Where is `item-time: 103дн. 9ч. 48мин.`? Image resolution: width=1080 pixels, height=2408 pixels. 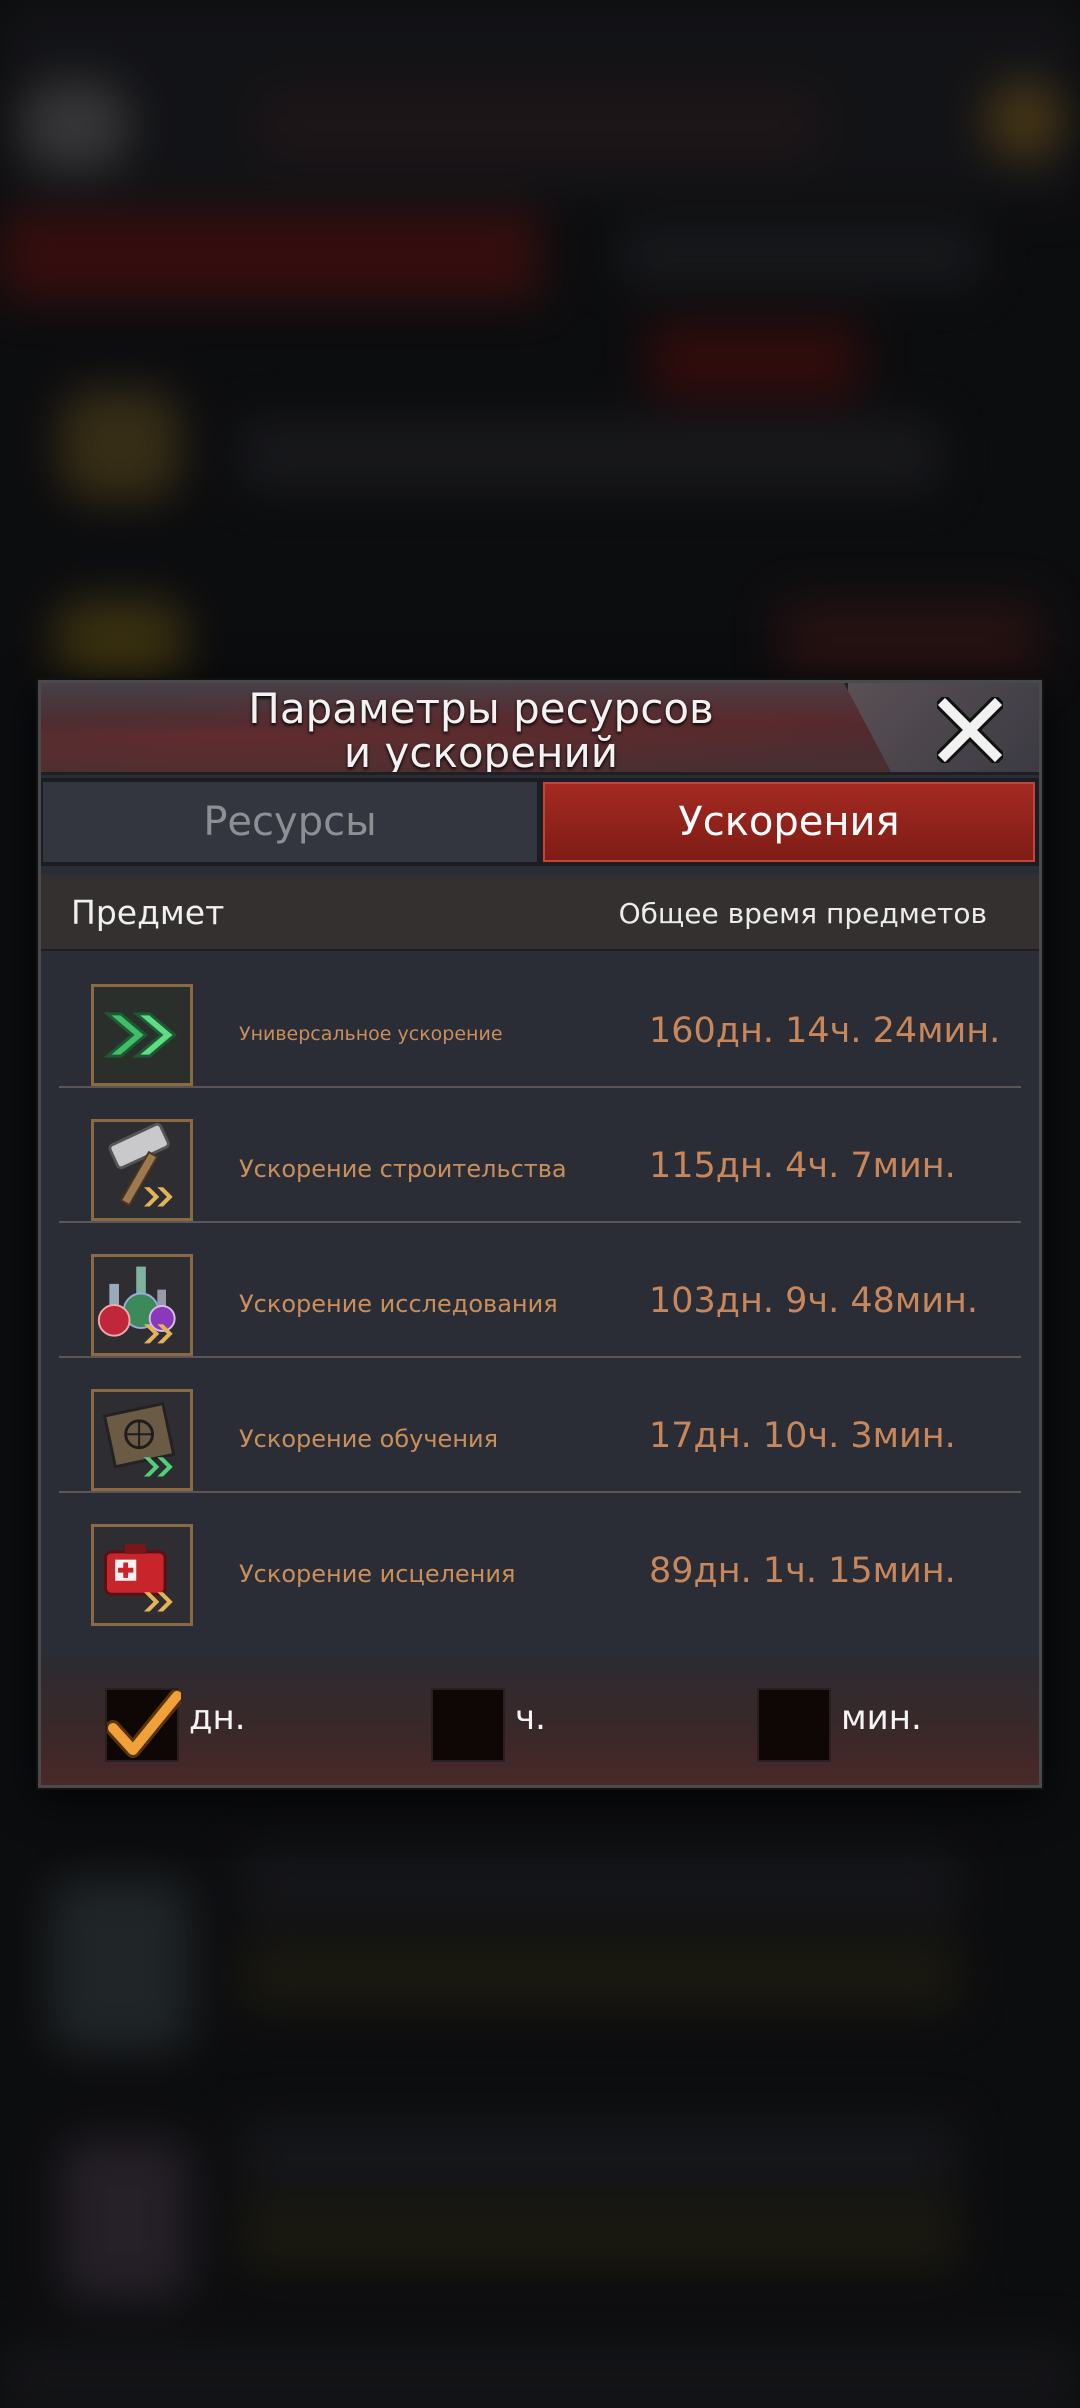 item-time: 103дн. 9ч. 48мин. is located at coordinates (814, 1301).